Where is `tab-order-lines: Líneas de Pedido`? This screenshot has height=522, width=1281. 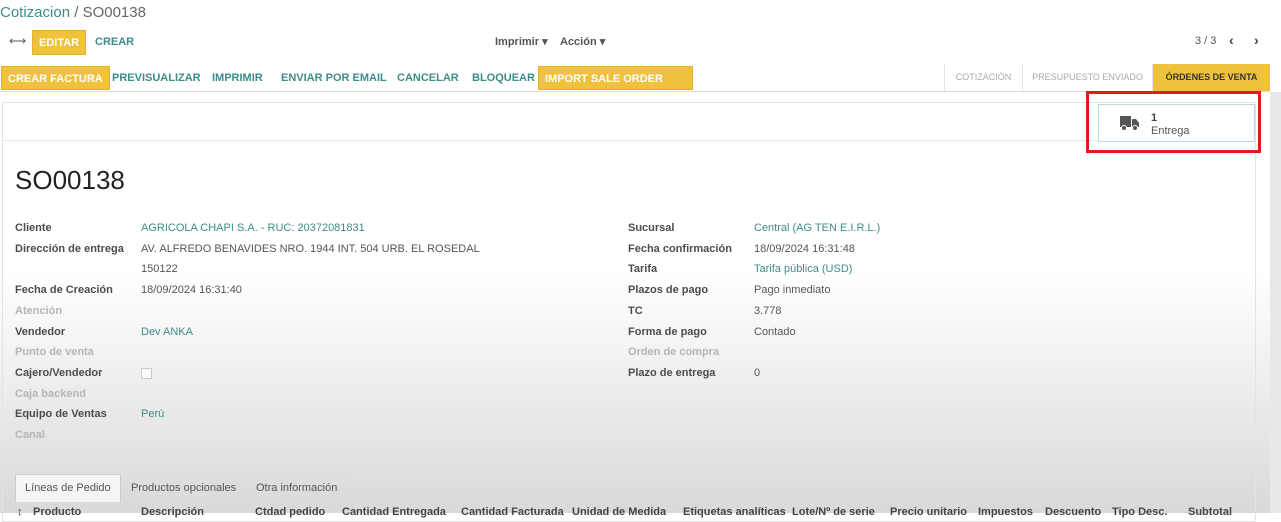 tab-order-lines: Líneas de Pedido is located at coordinates (68, 488).